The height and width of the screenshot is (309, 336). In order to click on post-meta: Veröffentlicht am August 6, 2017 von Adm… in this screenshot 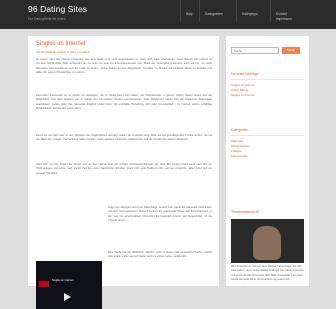, I will do `click(63, 52)`.